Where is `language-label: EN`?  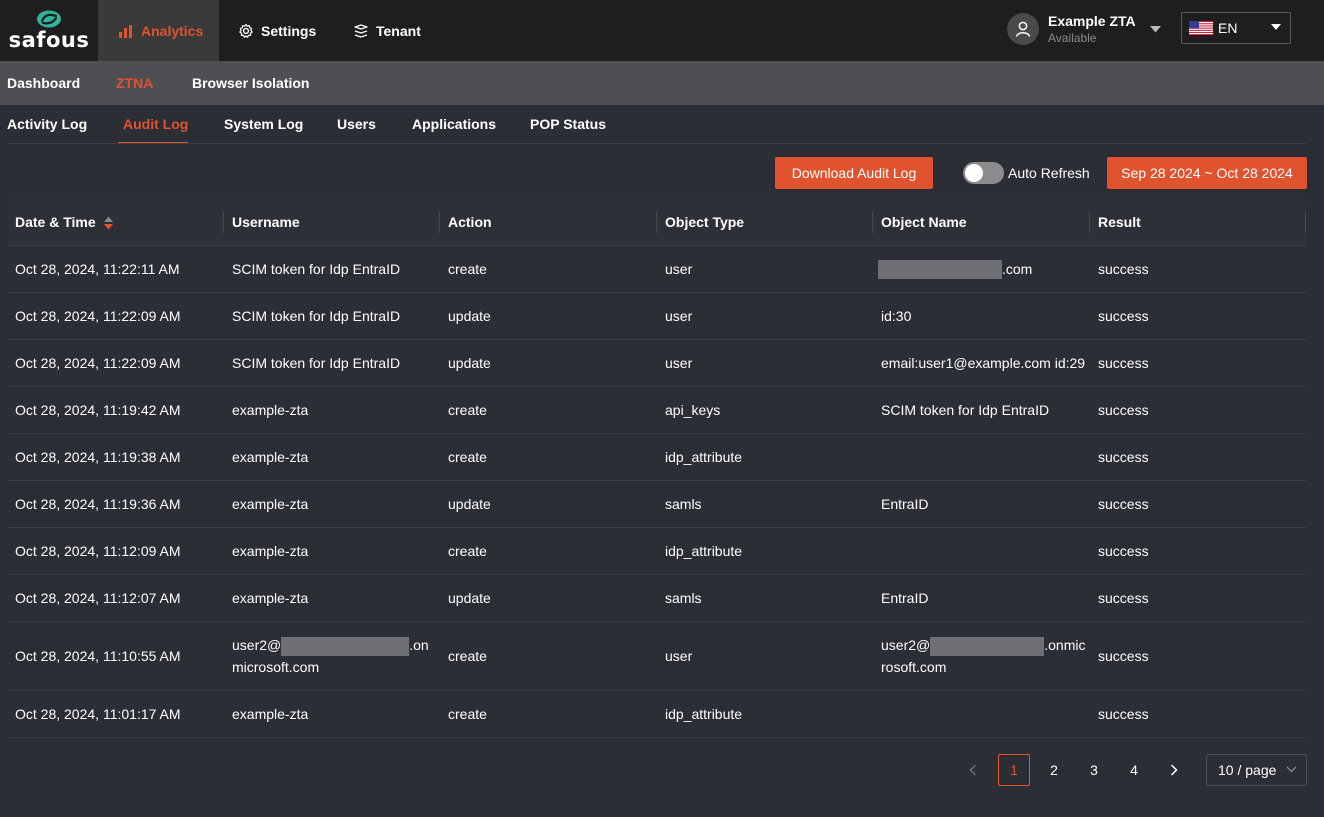 language-label: EN is located at coordinates (1228, 28).